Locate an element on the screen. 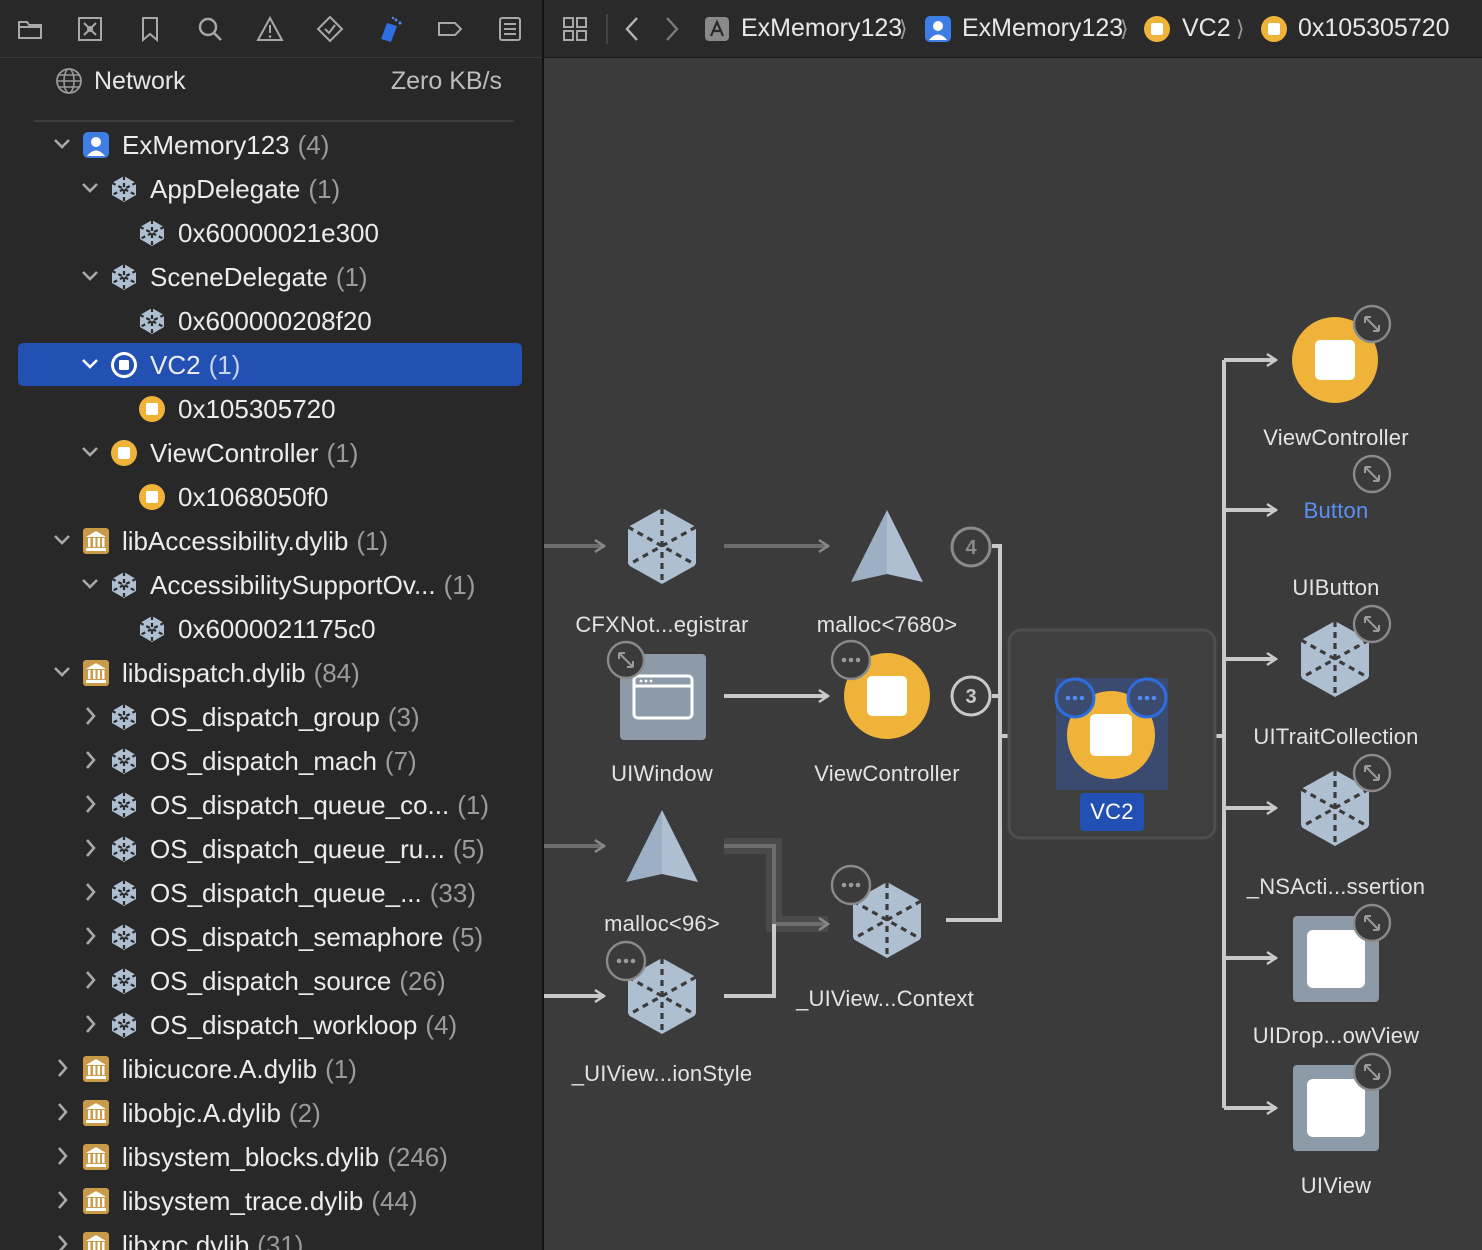 The height and width of the screenshot is (1250, 1482). reference-count-badge: 4 is located at coordinates (971, 547).